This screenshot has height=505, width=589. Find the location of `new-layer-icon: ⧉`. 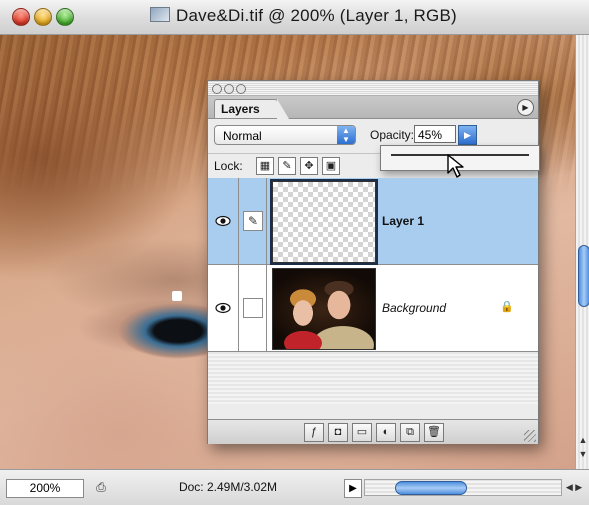

new-layer-icon: ⧉ is located at coordinates (410, 432).